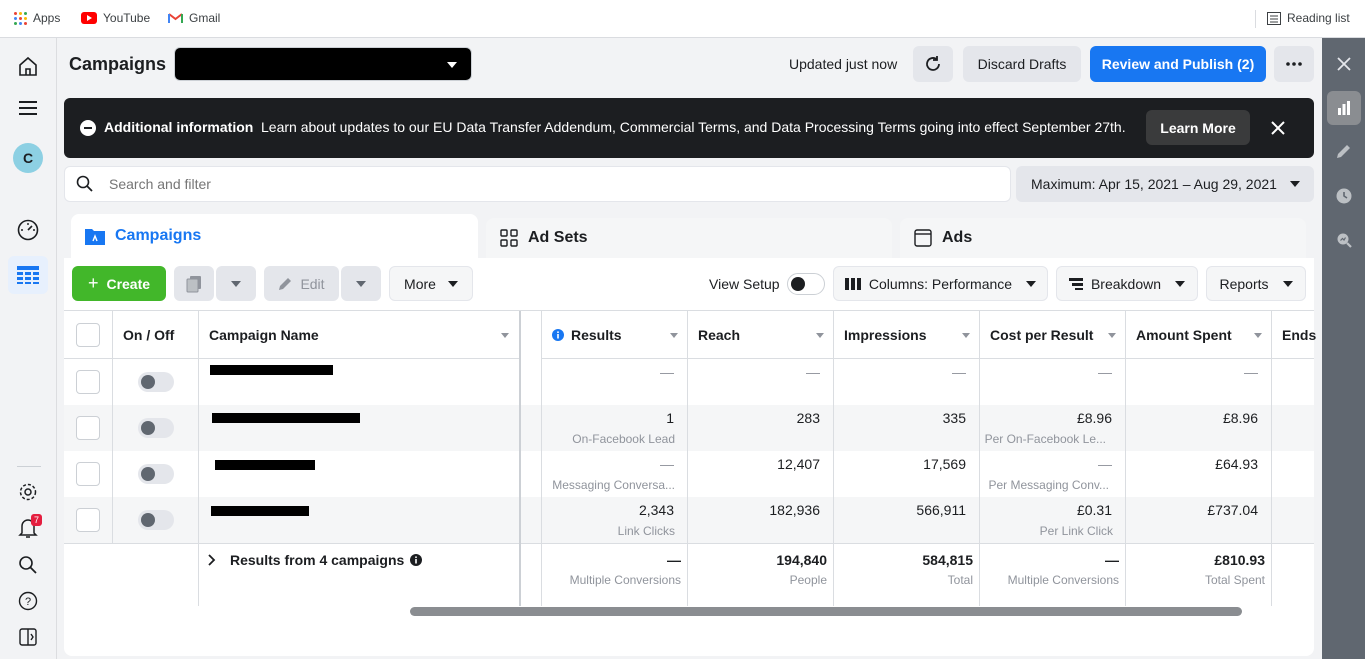 The height and width of the screenshot is (659, 1365). What do you see at coordinates (28, 230) in the screenshot?
I see `dashboard-icon` at bounding box center [28, 230].